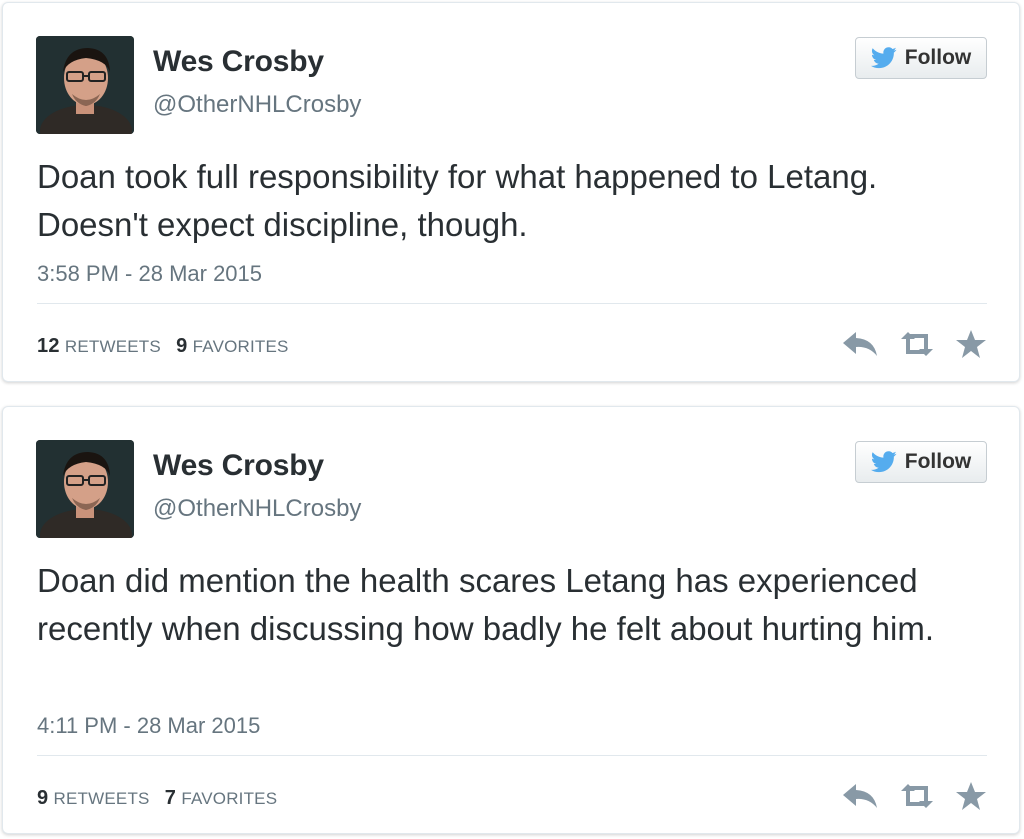 This screenshot has width=1024, height=839. What do you see at coordinates (162, 798) in the screenshot?
I see `tweet-stats: 9 RETWEETS 7 FAVORITES` at bounding box center [162, 798].